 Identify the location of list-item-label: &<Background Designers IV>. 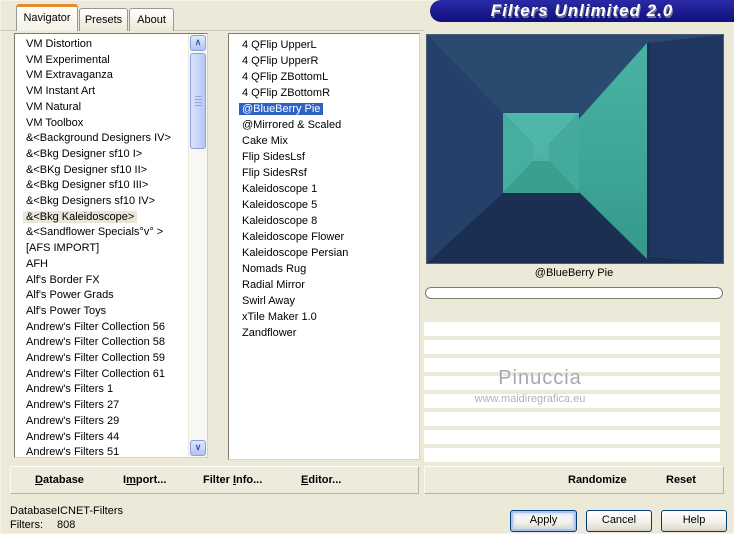
(98, 138).